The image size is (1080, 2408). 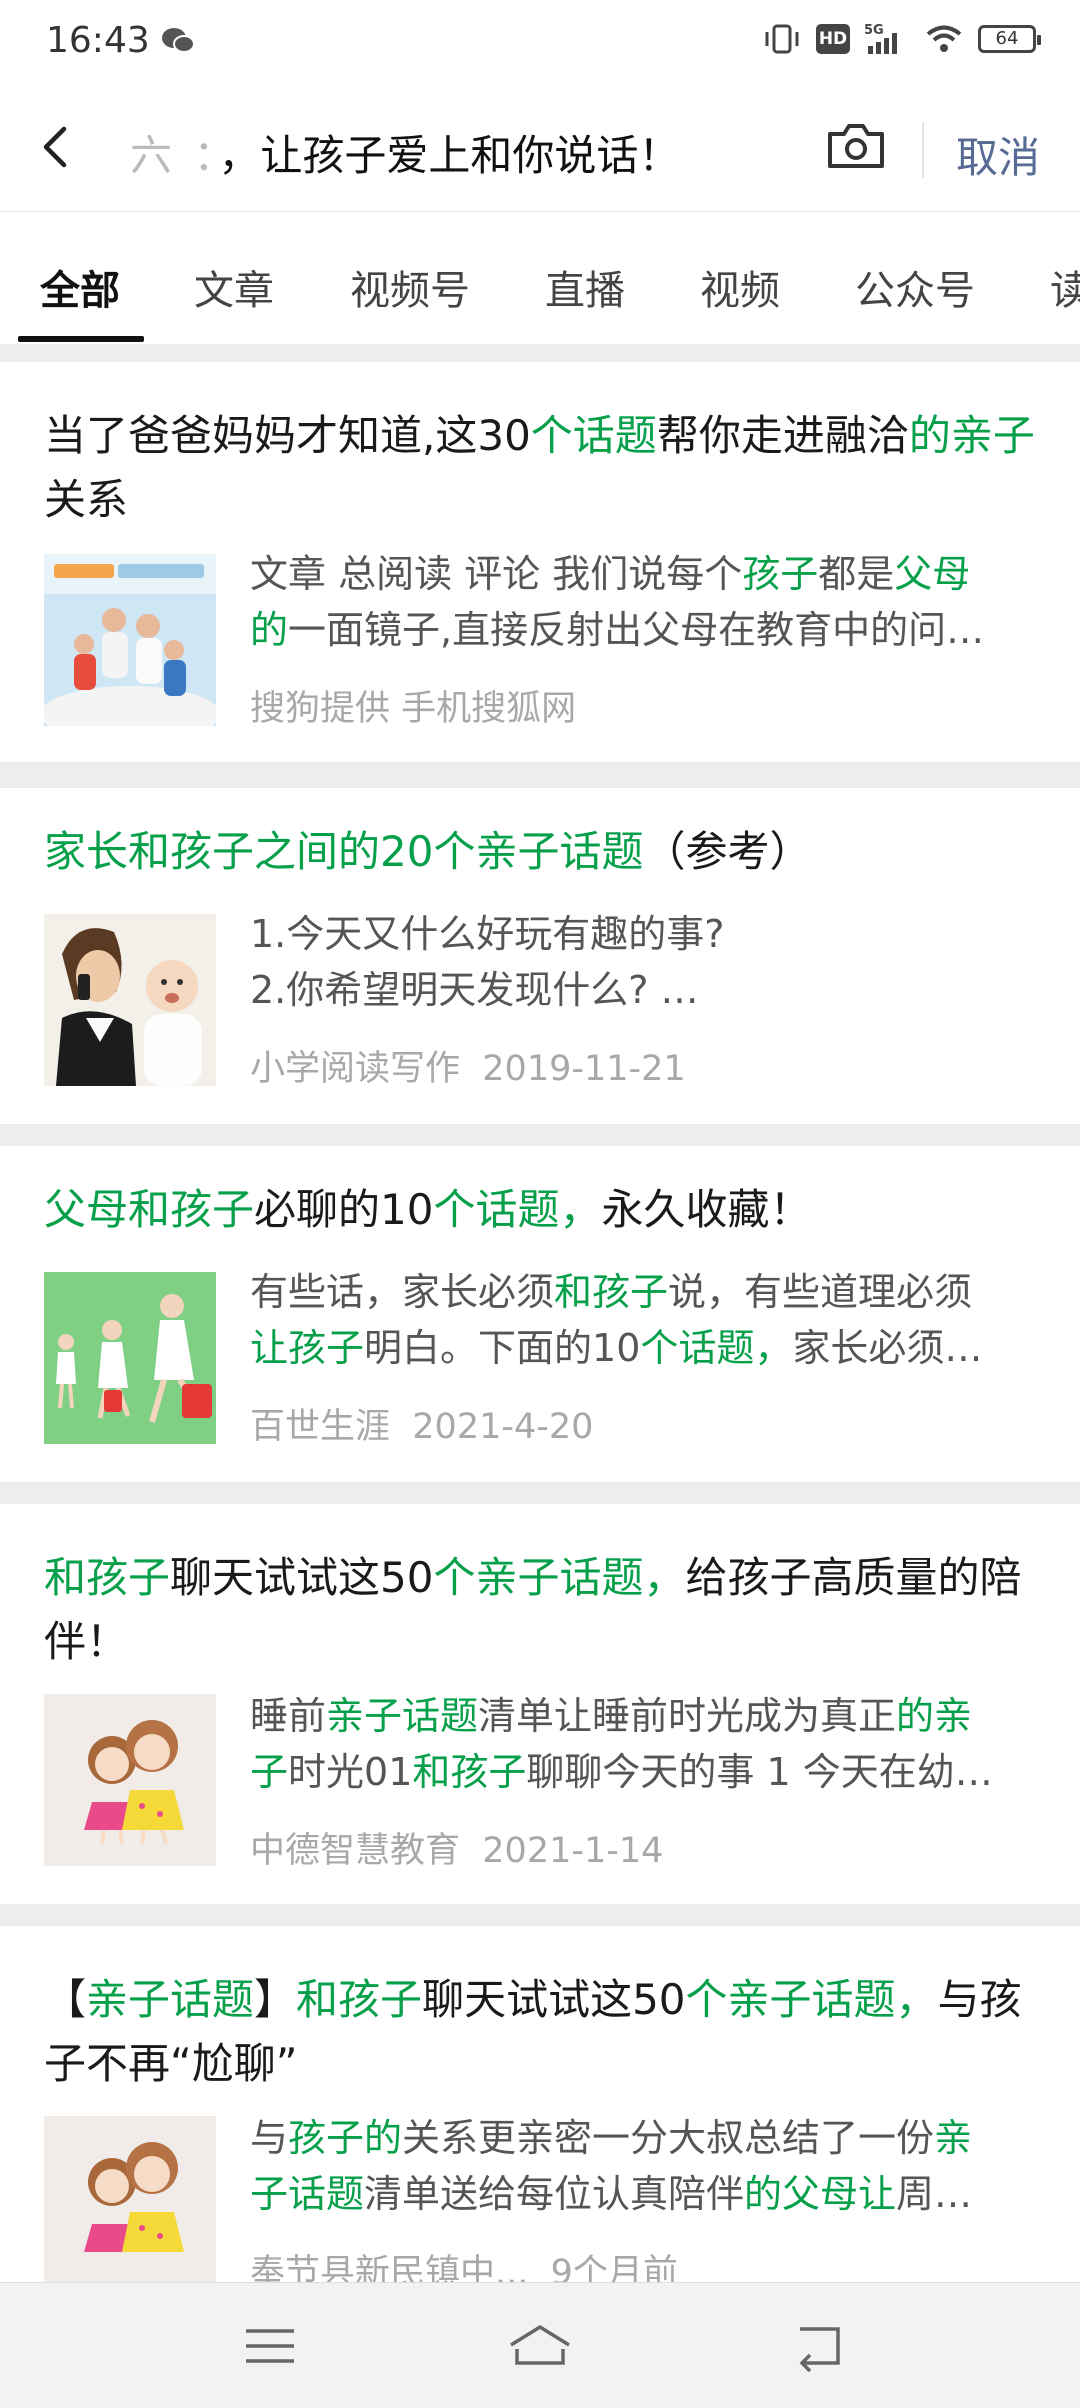 What do you see at coordinates (932, 574) in the screenshot?
I see `keyword-highlight: 父母` at bounding box center [932, 574].